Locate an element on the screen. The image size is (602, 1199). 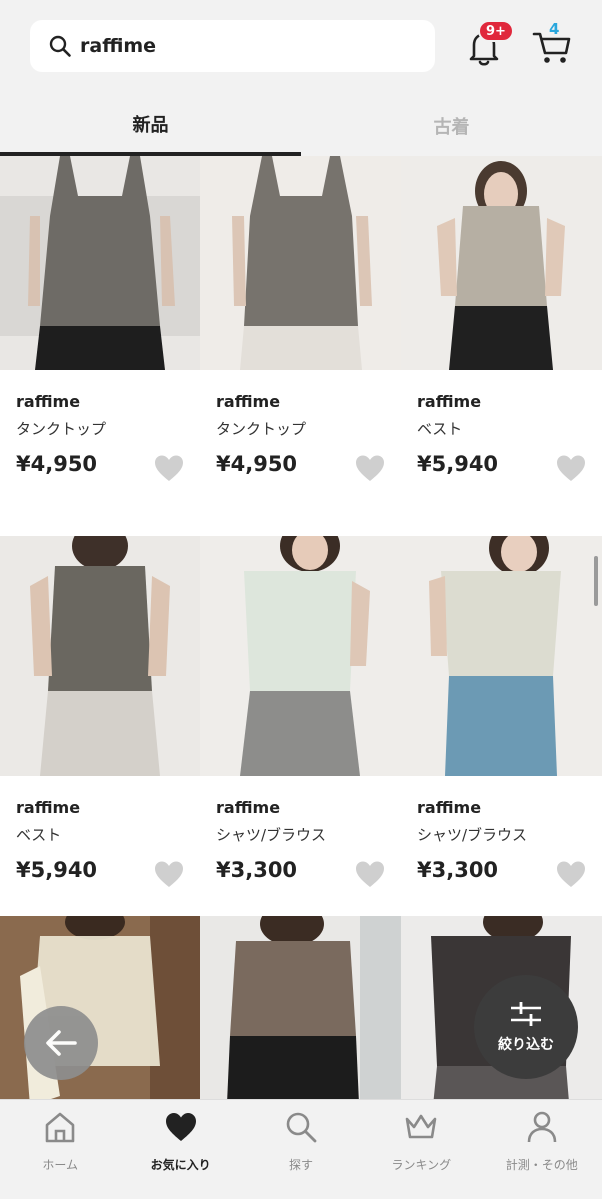
nav-label-search: 探す is located at coordinates (300, 1165).